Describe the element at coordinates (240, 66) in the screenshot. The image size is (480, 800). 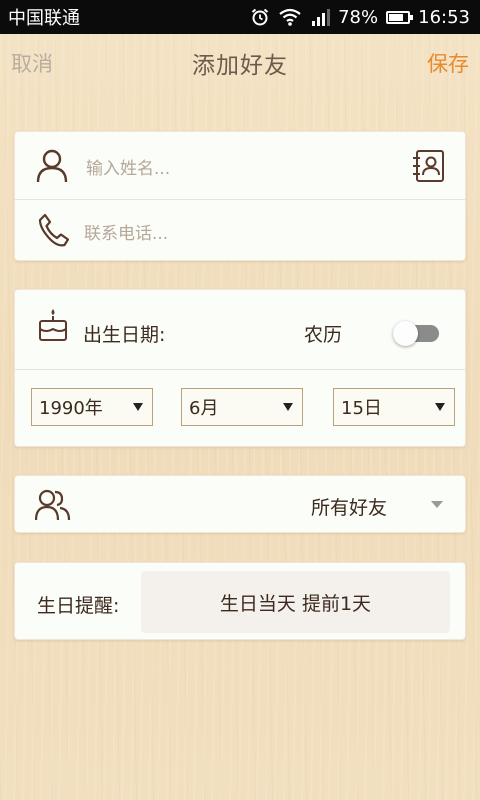
I see `page-title: 添加好友` at that location.